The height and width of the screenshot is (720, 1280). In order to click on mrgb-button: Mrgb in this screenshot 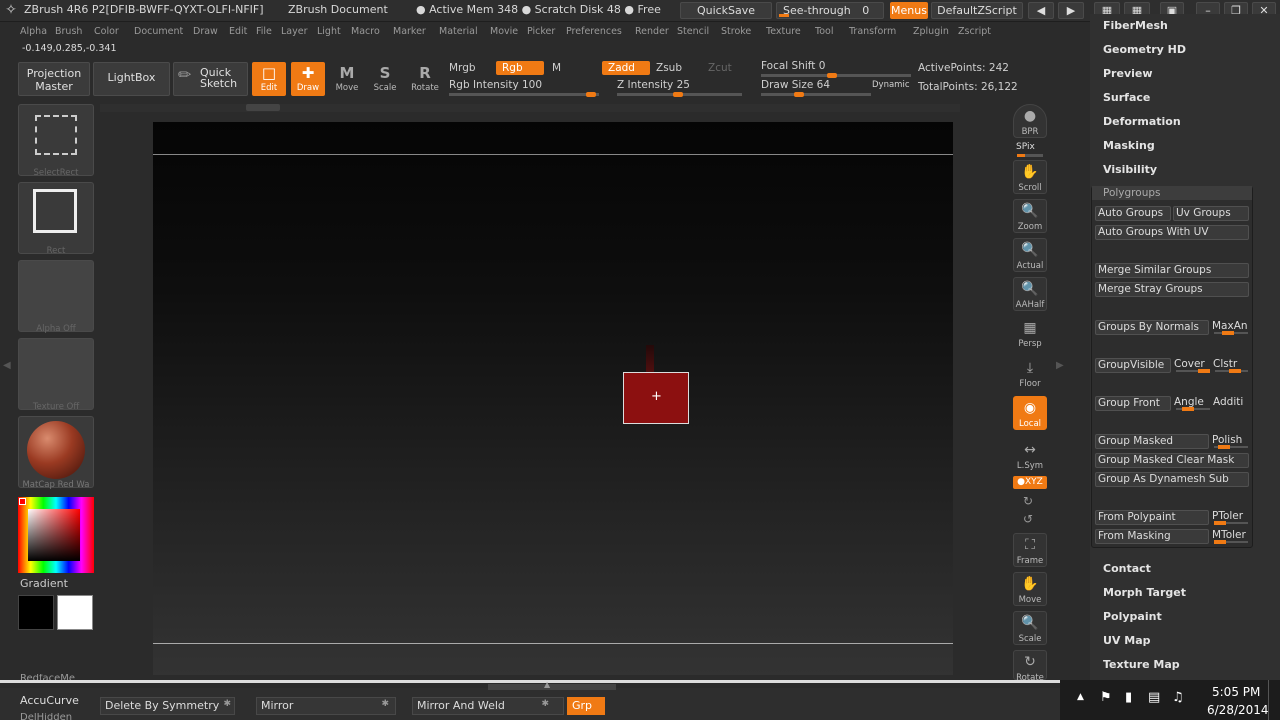, I will do `click(462, 68)`.